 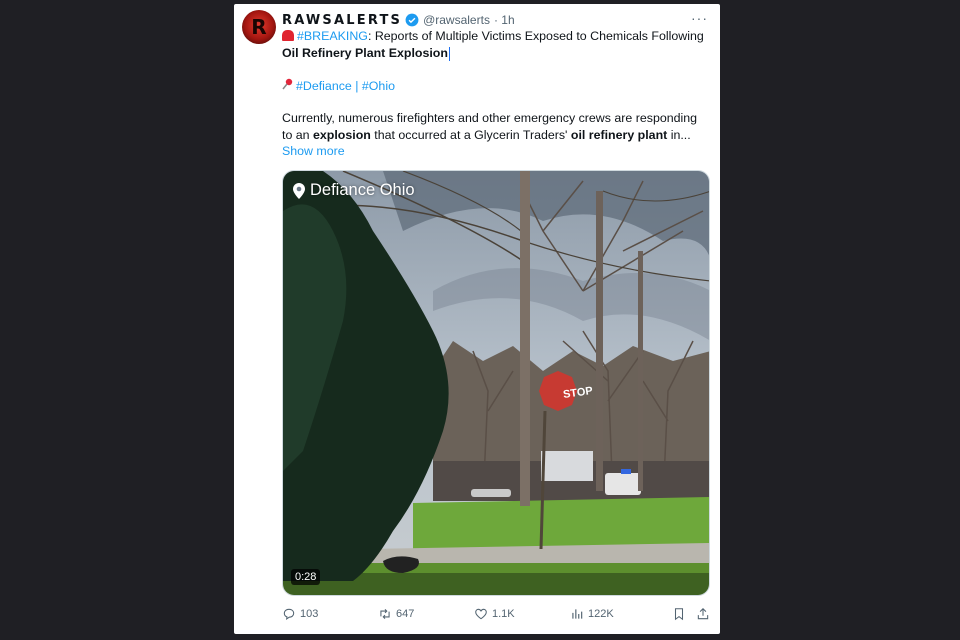 What do you see at coordinates (405, 614) in the screenshot?
I see `repost-count: 647` at bounding box center [405, 614].